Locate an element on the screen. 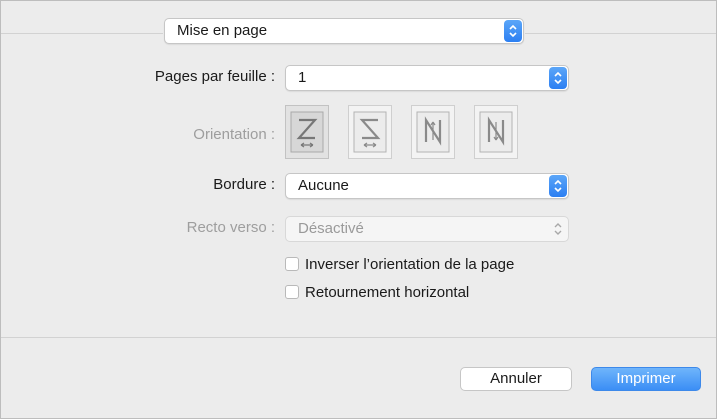 Image resolution: width=717 pixels, height=419 pixels. duplex-label: Recto verso : is located at coordinates (230, 227).